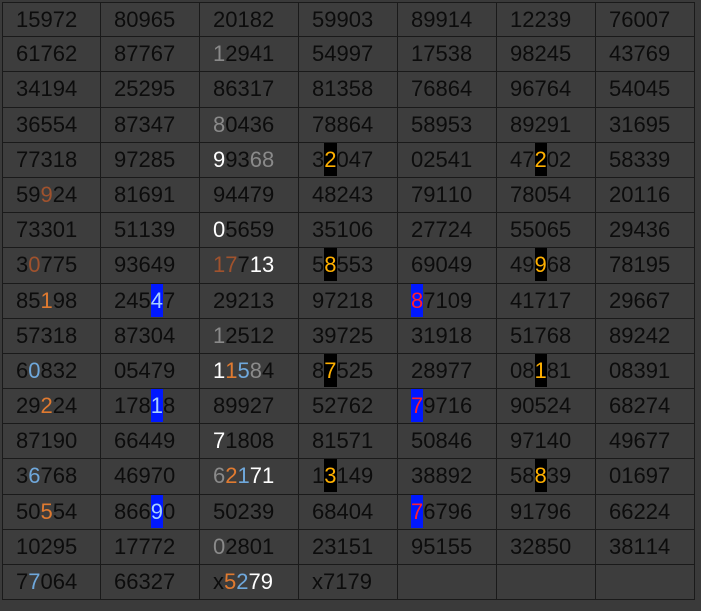 This screenshot has height=611, width=701. What do you see at coordinates (447, 266) in the screenshot?
I see `grid-cell: 69049` at bounding box center [447, 266].